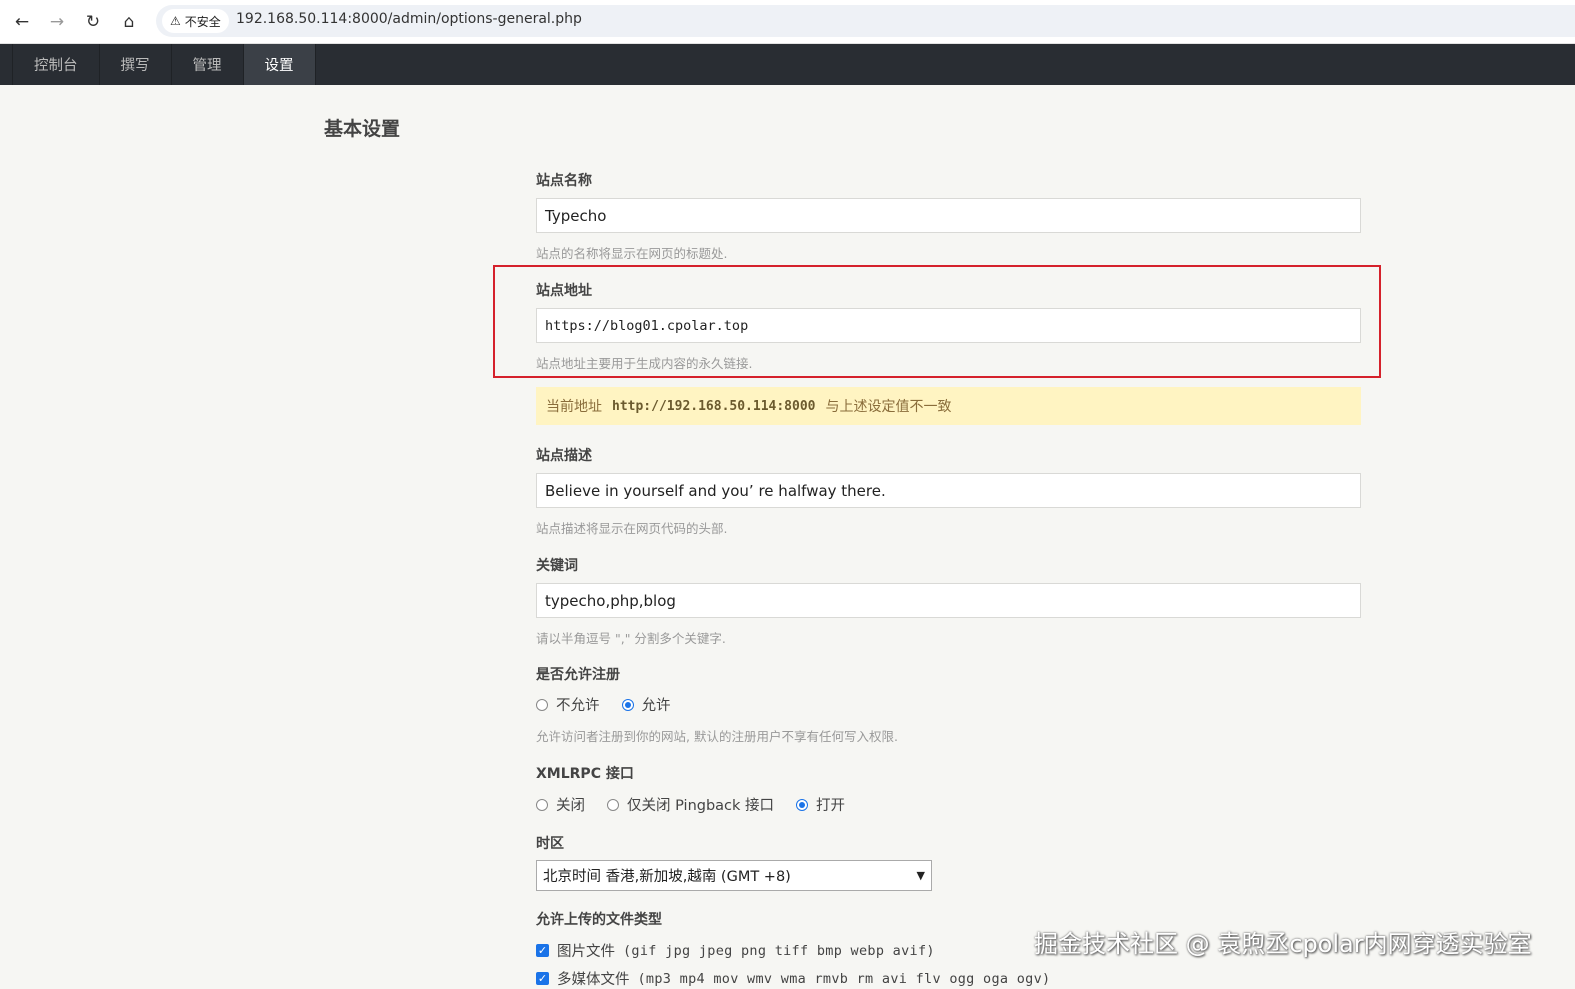  What do you see at coordinates (586, 952) in the screenshot?
I see `images-type-name: 图片文件` at bounding box center [586, 952].